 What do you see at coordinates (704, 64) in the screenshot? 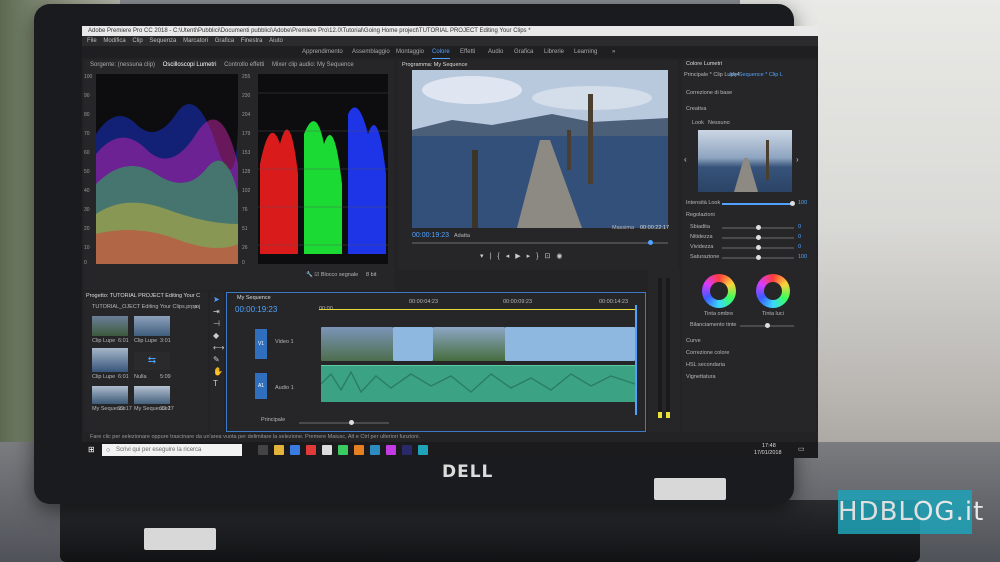
I see `lumetri-title: Colore Lumetri` at bounding box center [704, 64].